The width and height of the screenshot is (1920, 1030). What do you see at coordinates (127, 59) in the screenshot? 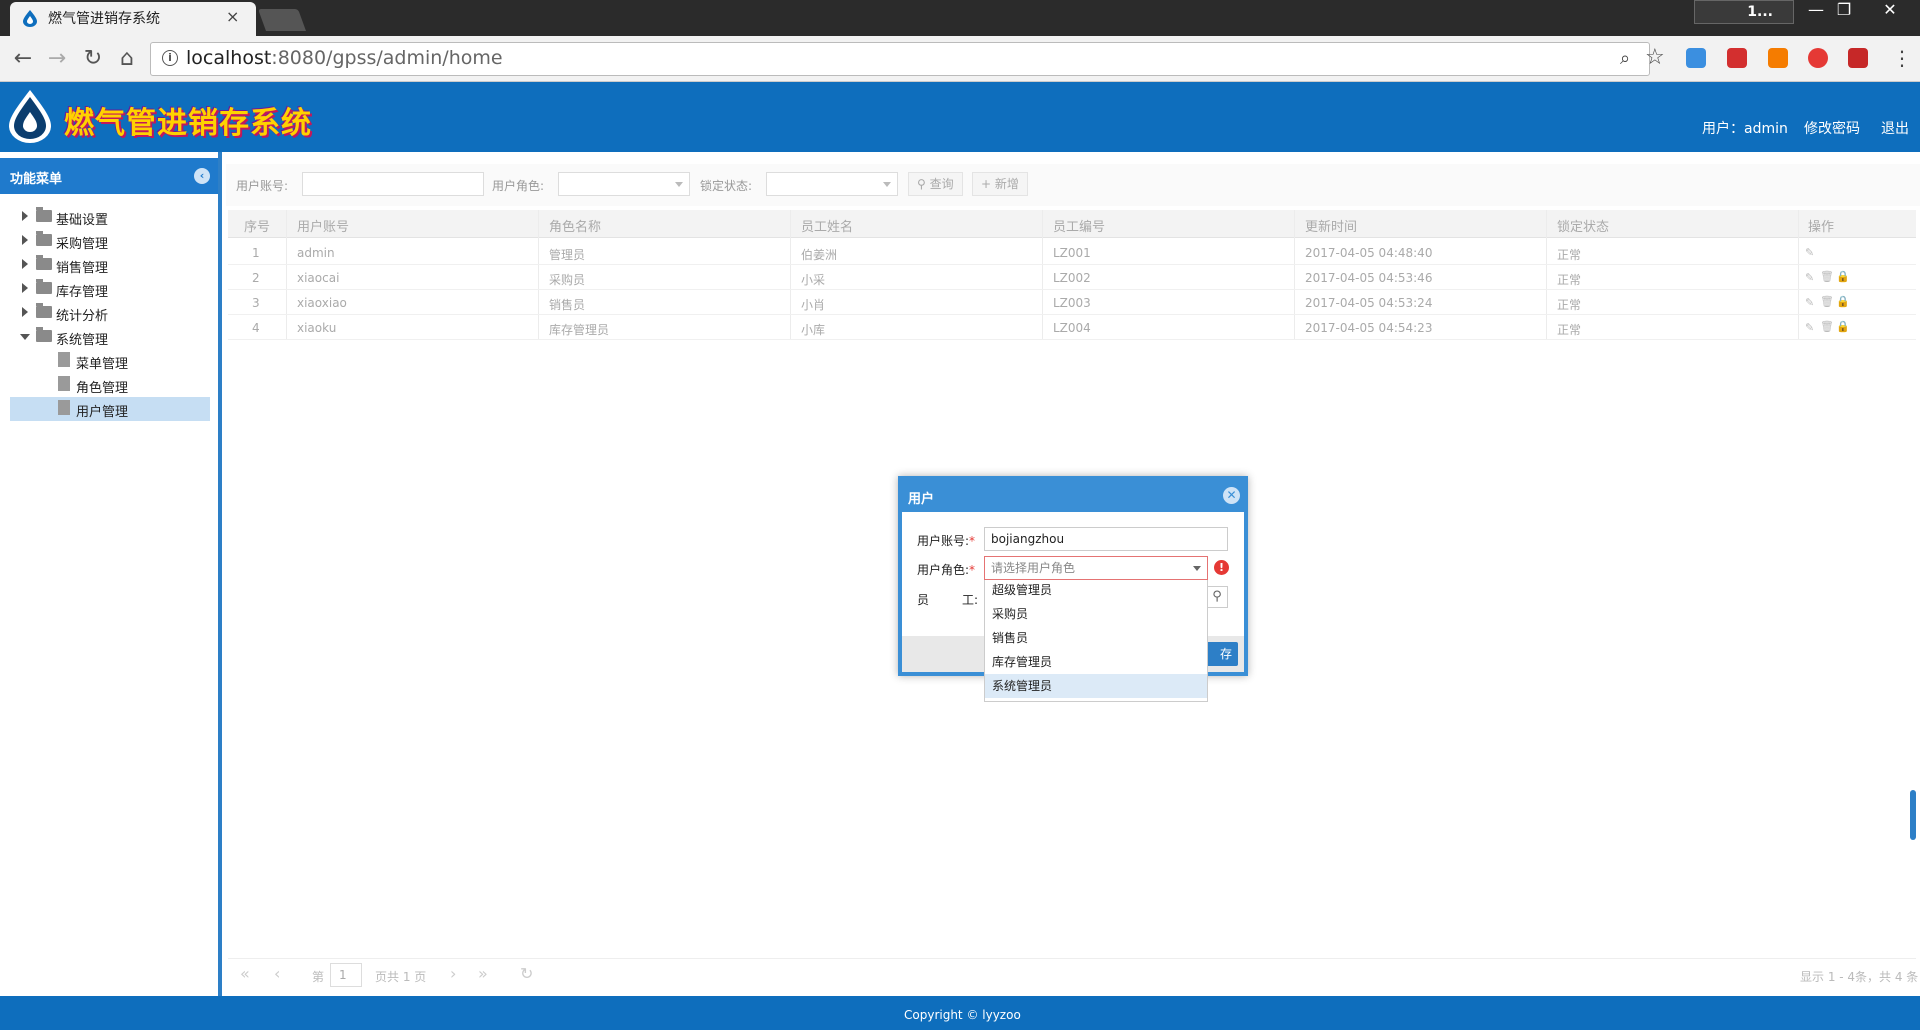
I see `home-icon: ⌂` at bounding box center [127, 59].